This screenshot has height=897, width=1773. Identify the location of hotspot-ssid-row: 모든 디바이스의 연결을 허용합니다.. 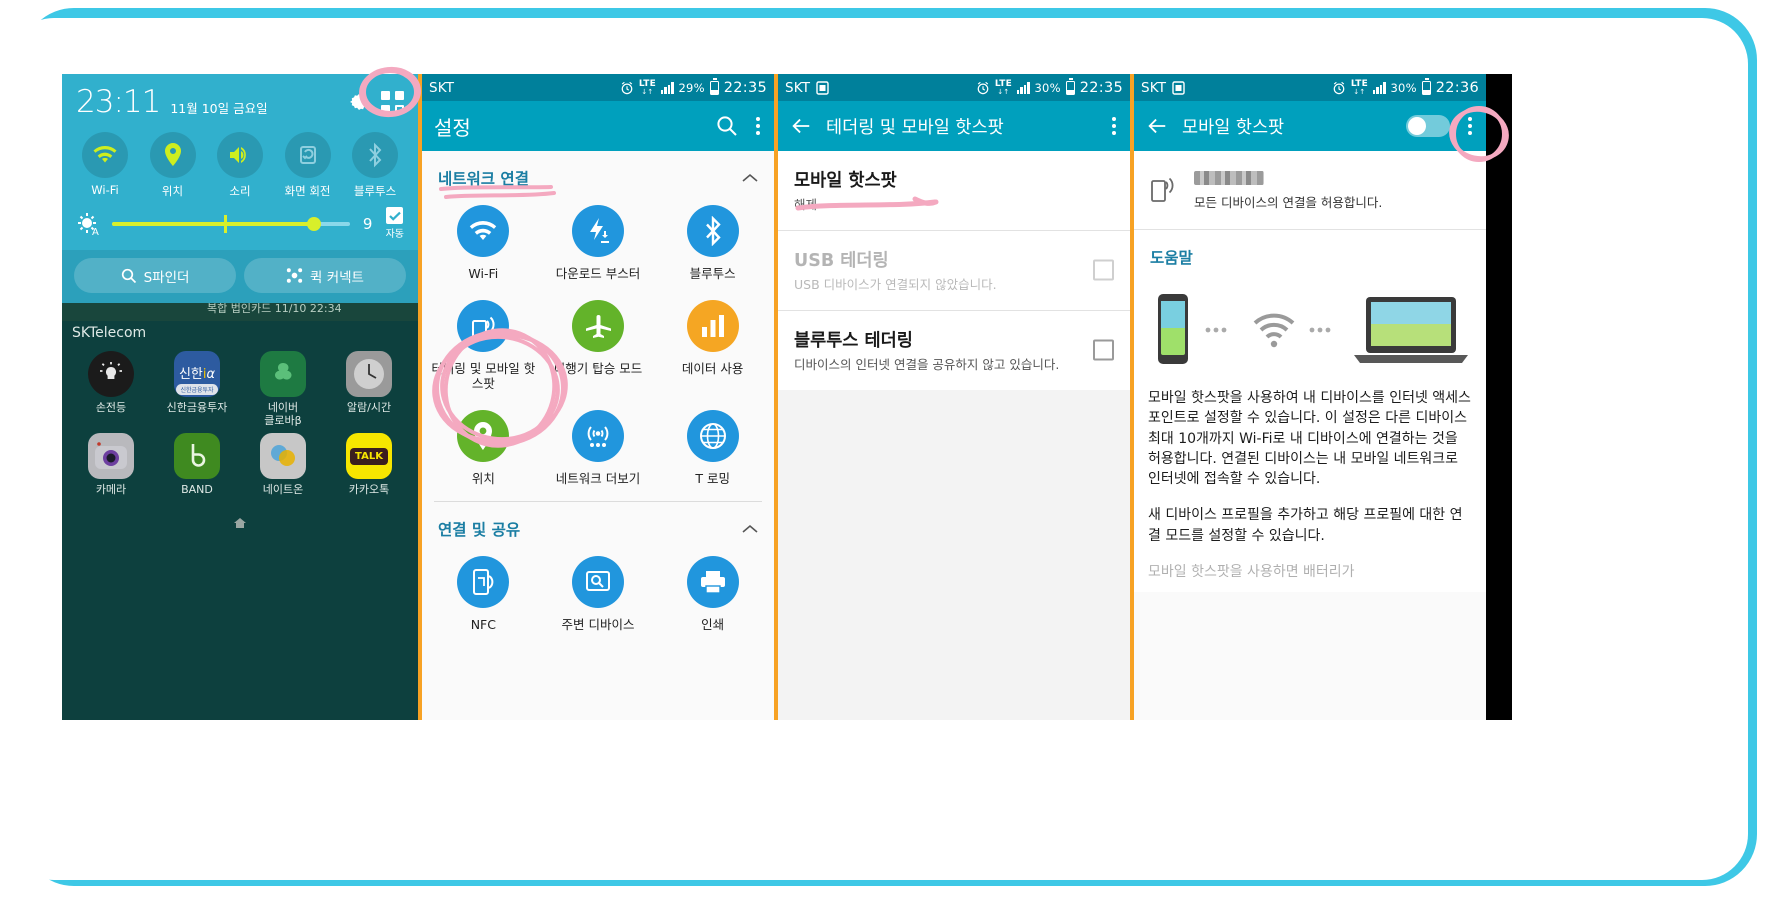
(1310, 190).